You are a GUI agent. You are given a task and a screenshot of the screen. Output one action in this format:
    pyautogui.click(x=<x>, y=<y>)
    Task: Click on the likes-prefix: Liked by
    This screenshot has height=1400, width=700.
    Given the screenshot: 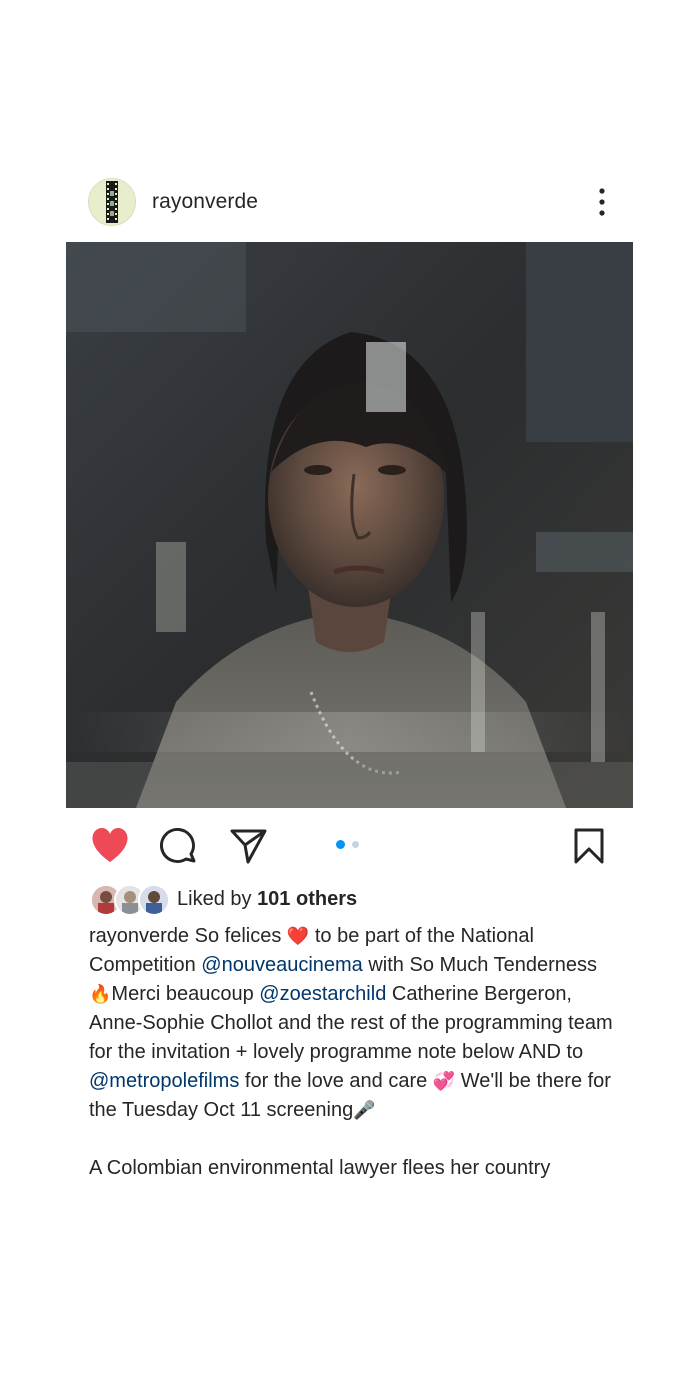 What is the action you would take?
    pyautogui.click(x=214, y=899)
    